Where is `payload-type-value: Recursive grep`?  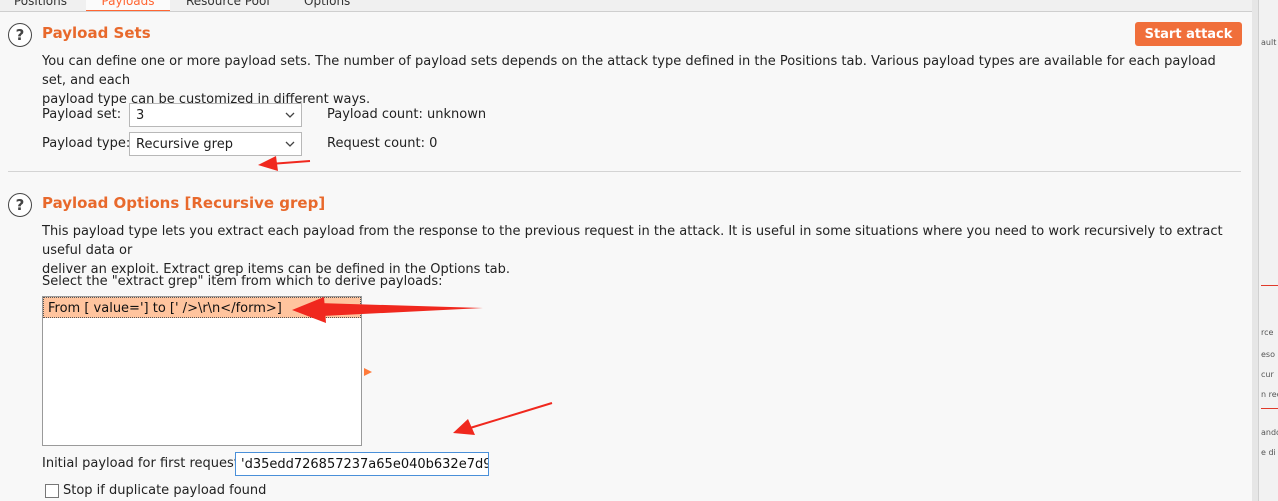 payload-type-value: Recursive grep is located at coordinates (184, 144).